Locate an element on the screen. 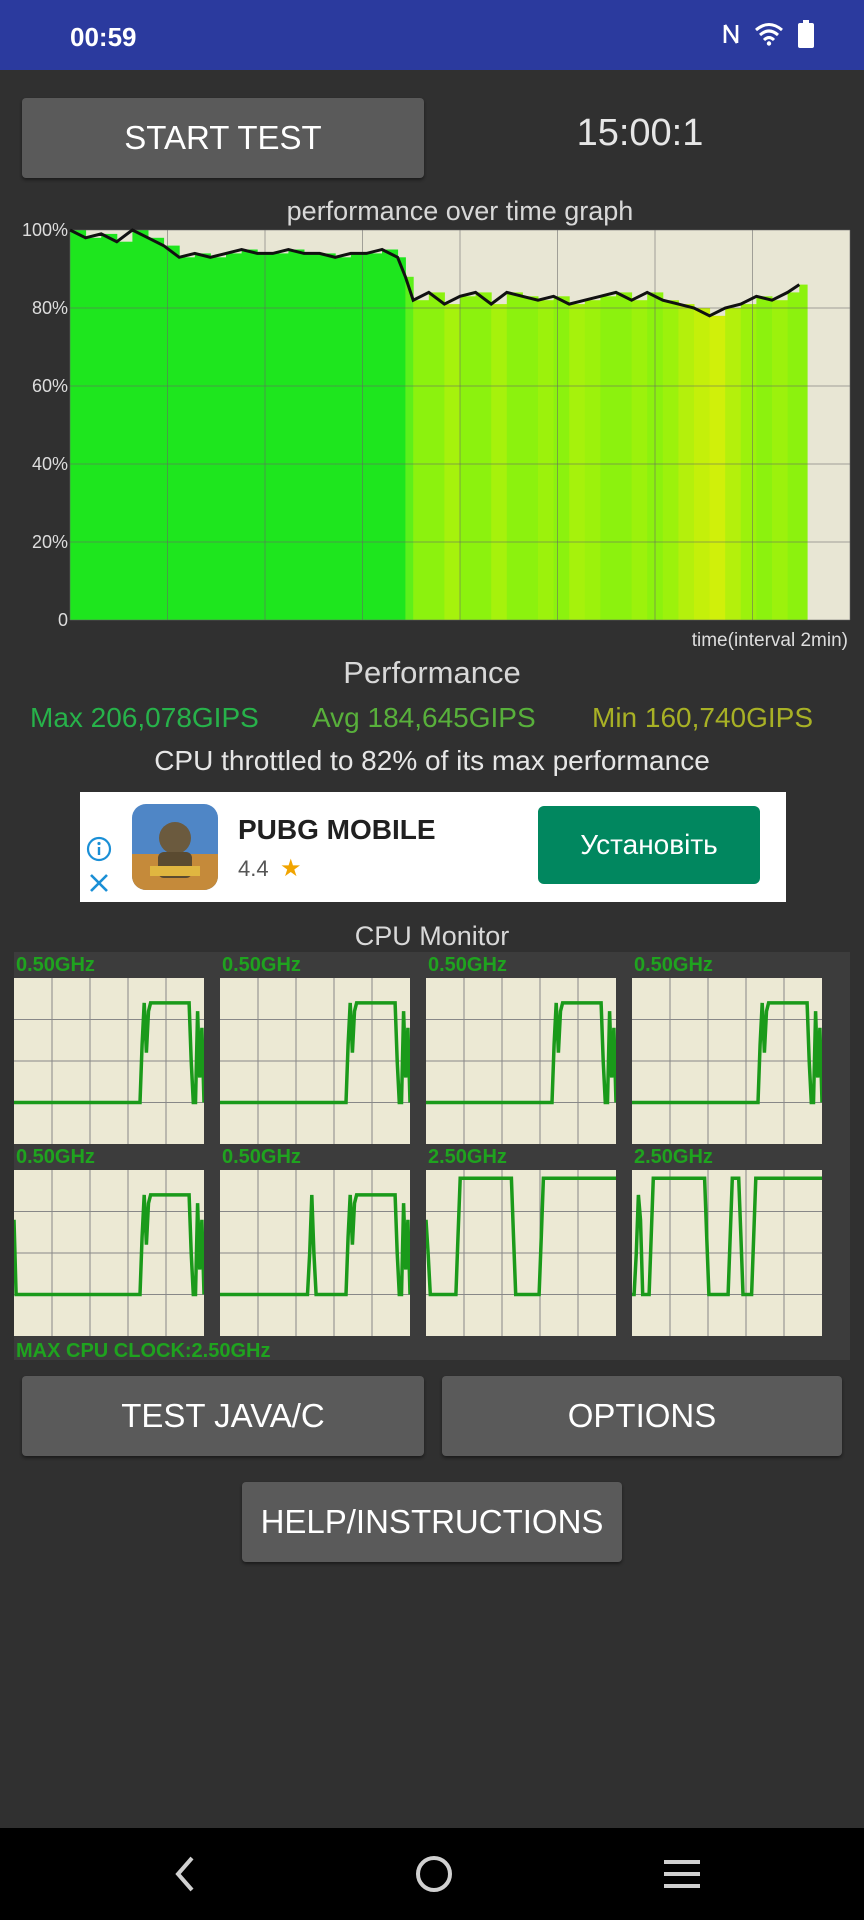  ad-rating: 4.4 is located at coordinates (253, 868).